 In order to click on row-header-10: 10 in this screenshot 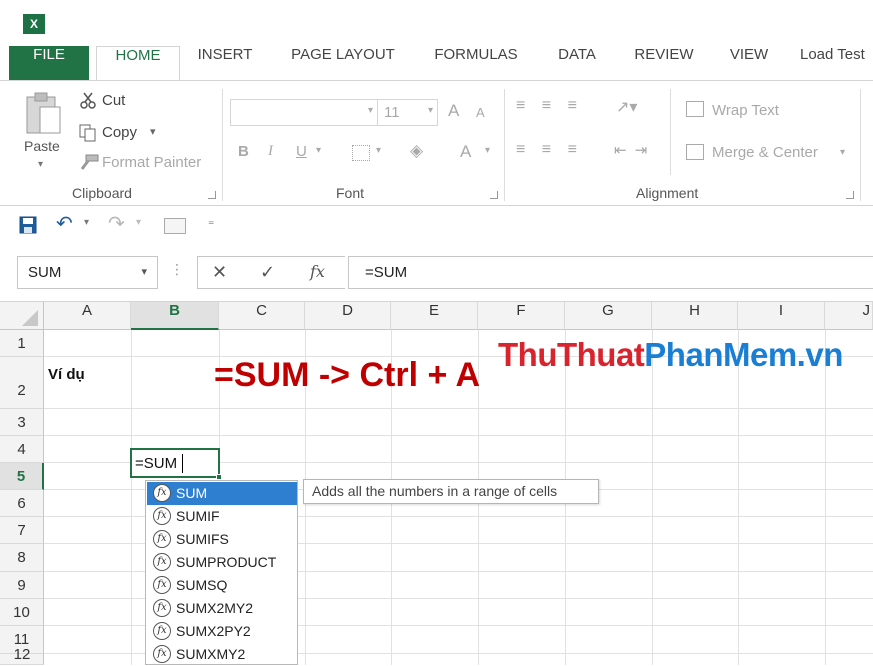, I will do `click(22, 612)`.